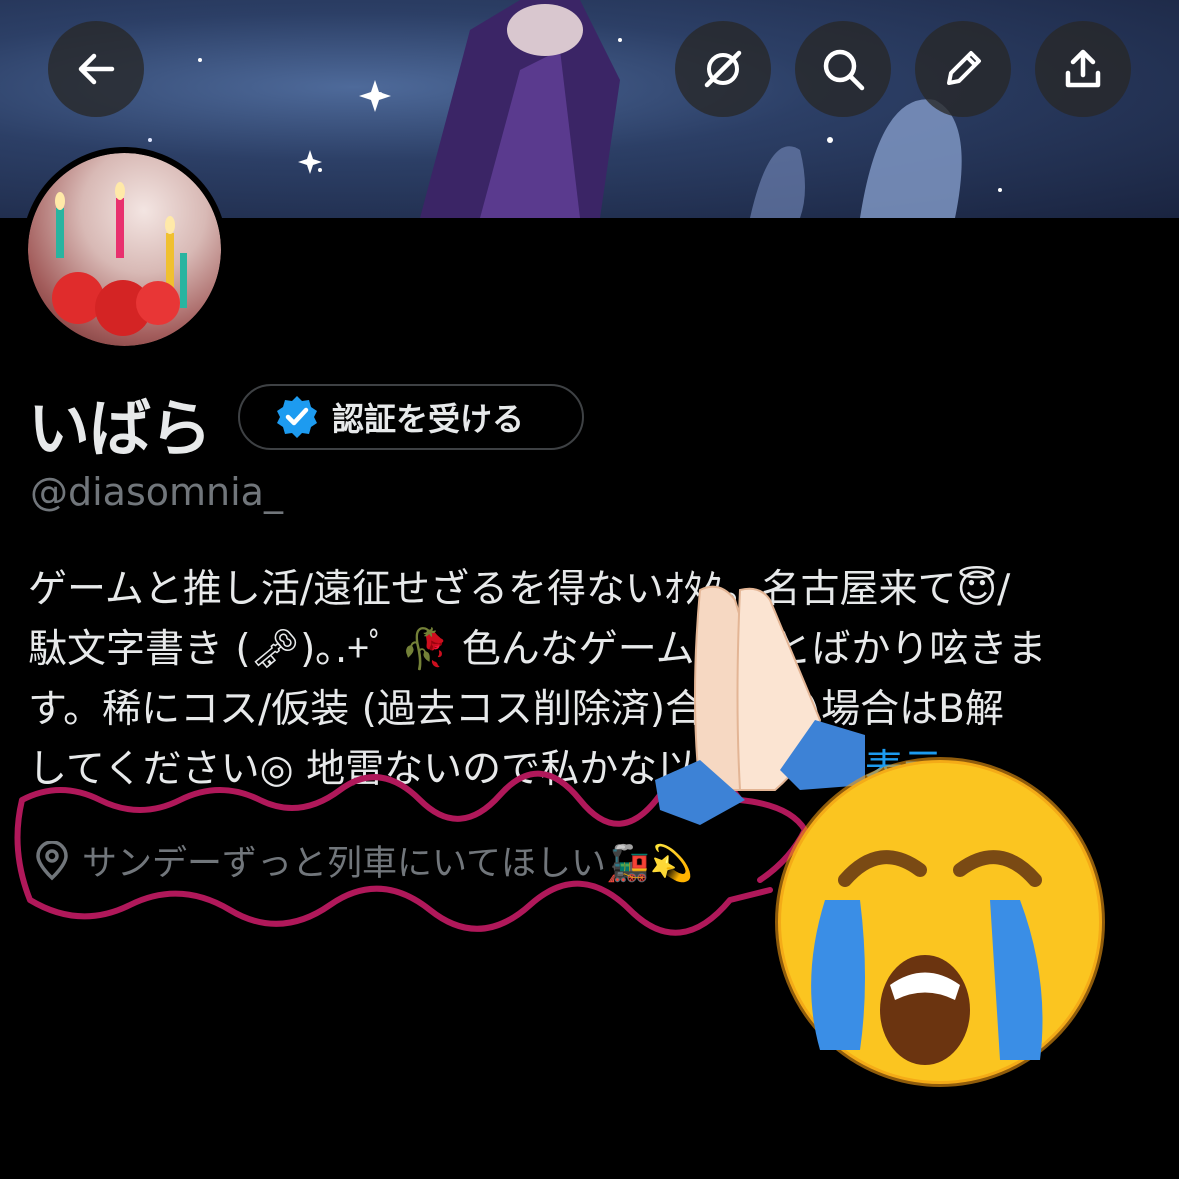 Image resolution: width=1179 pixels, height=1179 pixels. I want to click on username-handle: @diasomnia_, so click(156, 492).